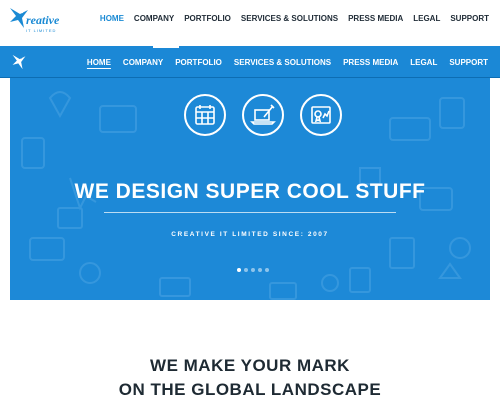 Image resolution: width=500 pixels, height=400 pixels. Describe the element at coordinates (43, 20) in the screenshot. I see `logo-brand-text: reative` at that location.